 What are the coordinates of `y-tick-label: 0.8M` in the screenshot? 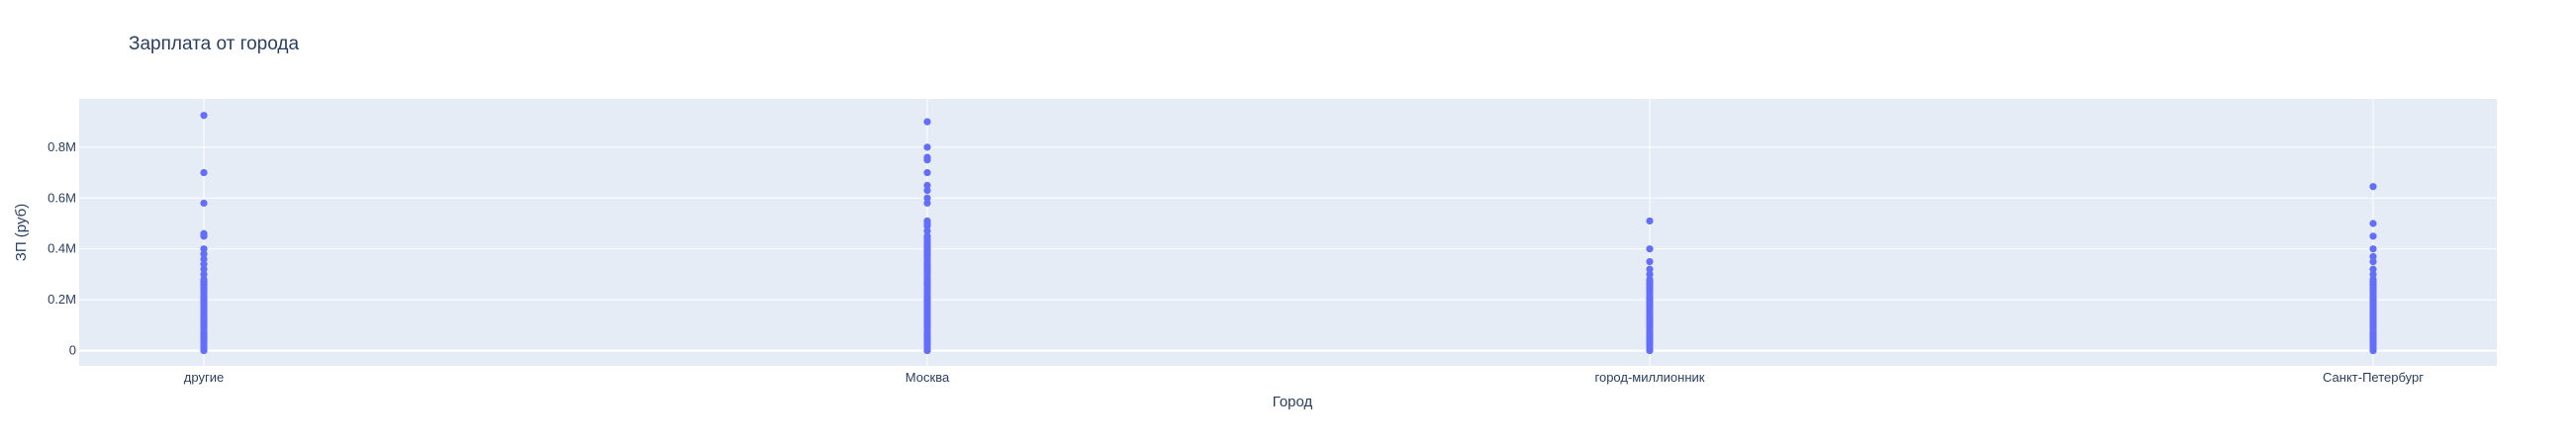 It's located at (62, 146).